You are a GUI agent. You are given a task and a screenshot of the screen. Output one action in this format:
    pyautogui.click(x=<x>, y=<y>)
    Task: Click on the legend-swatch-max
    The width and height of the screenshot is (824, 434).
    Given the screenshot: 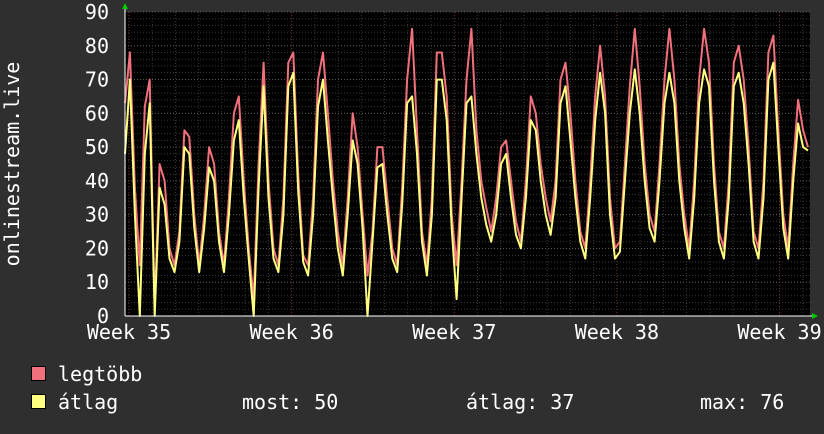 What is the action you would take?
    pyautogui.click(x=38, y=373)
    